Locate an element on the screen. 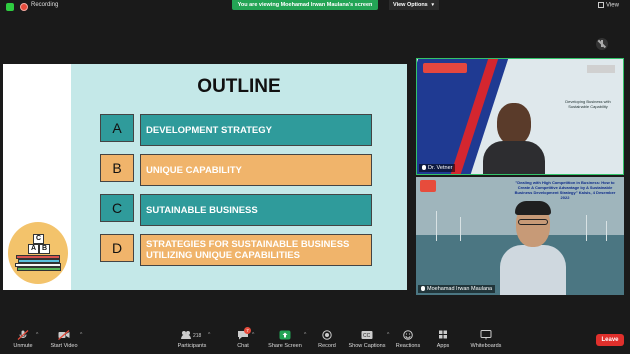 The width and height of the screenshot is (630, 354). unmute-label: Unmute is located at coordinates (23, 346).